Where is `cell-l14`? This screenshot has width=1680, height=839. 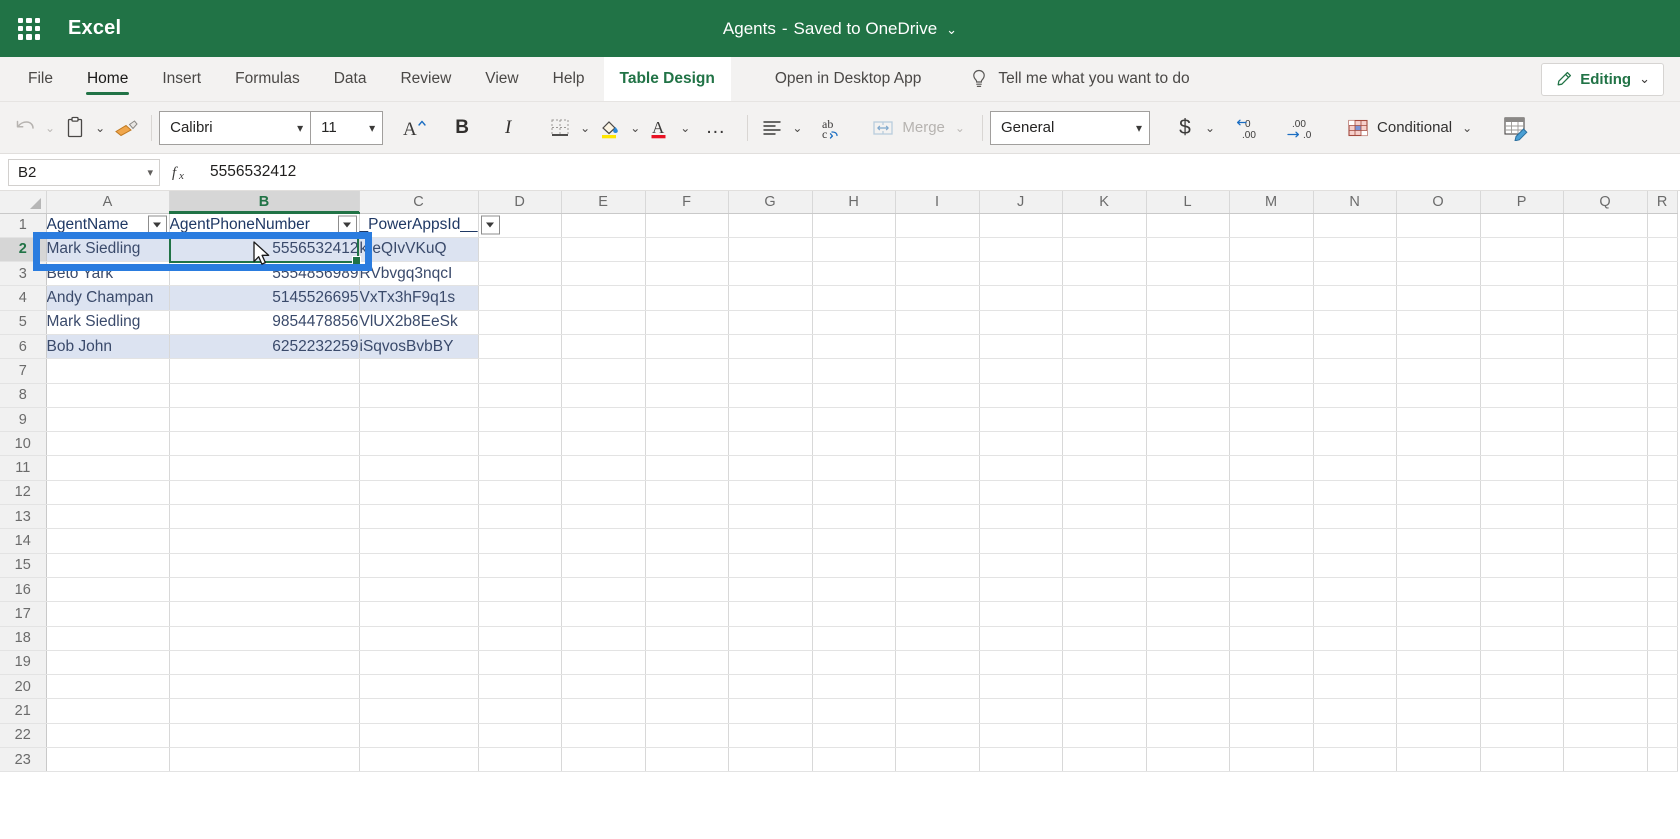
cell-l14 is located at coordinates (1188, 541).